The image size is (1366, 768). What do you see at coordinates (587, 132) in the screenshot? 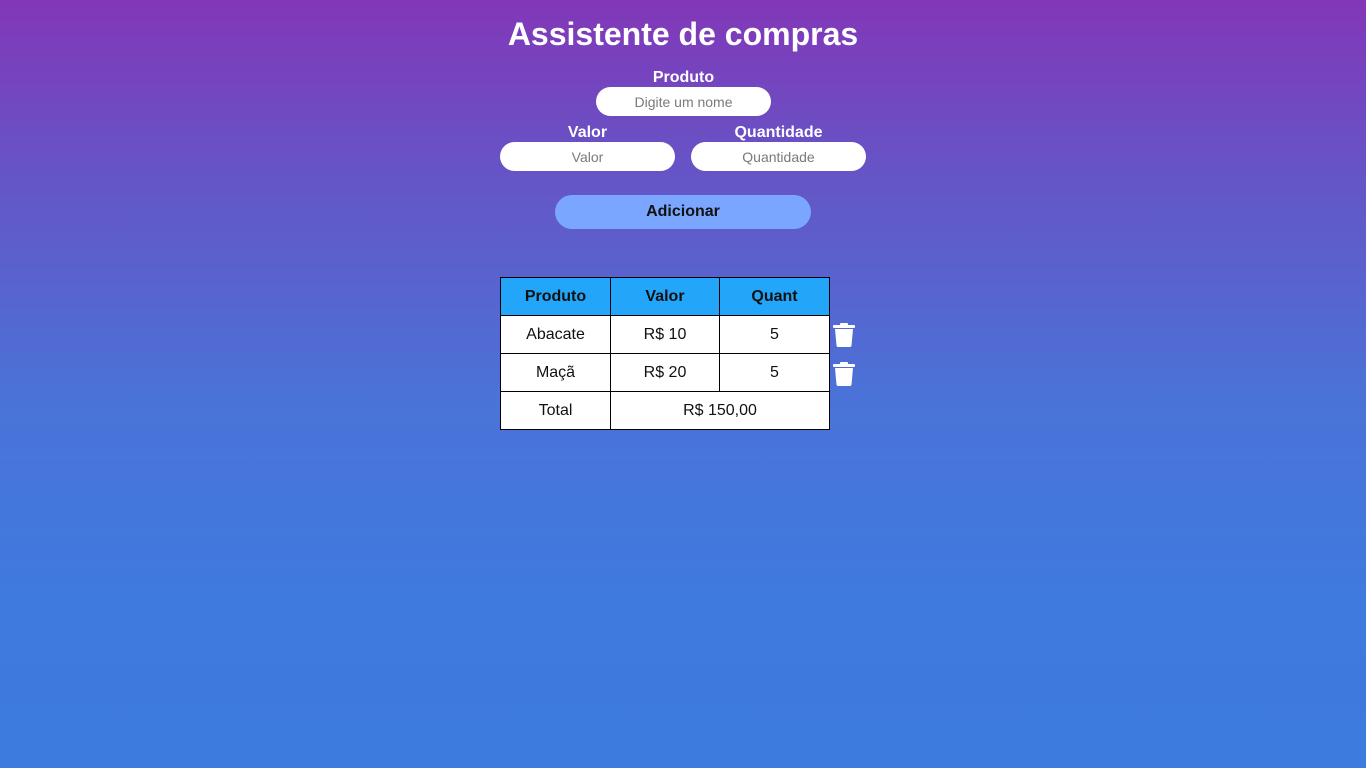
I see `valor-label: Valor` at bounding box center [587, 132].